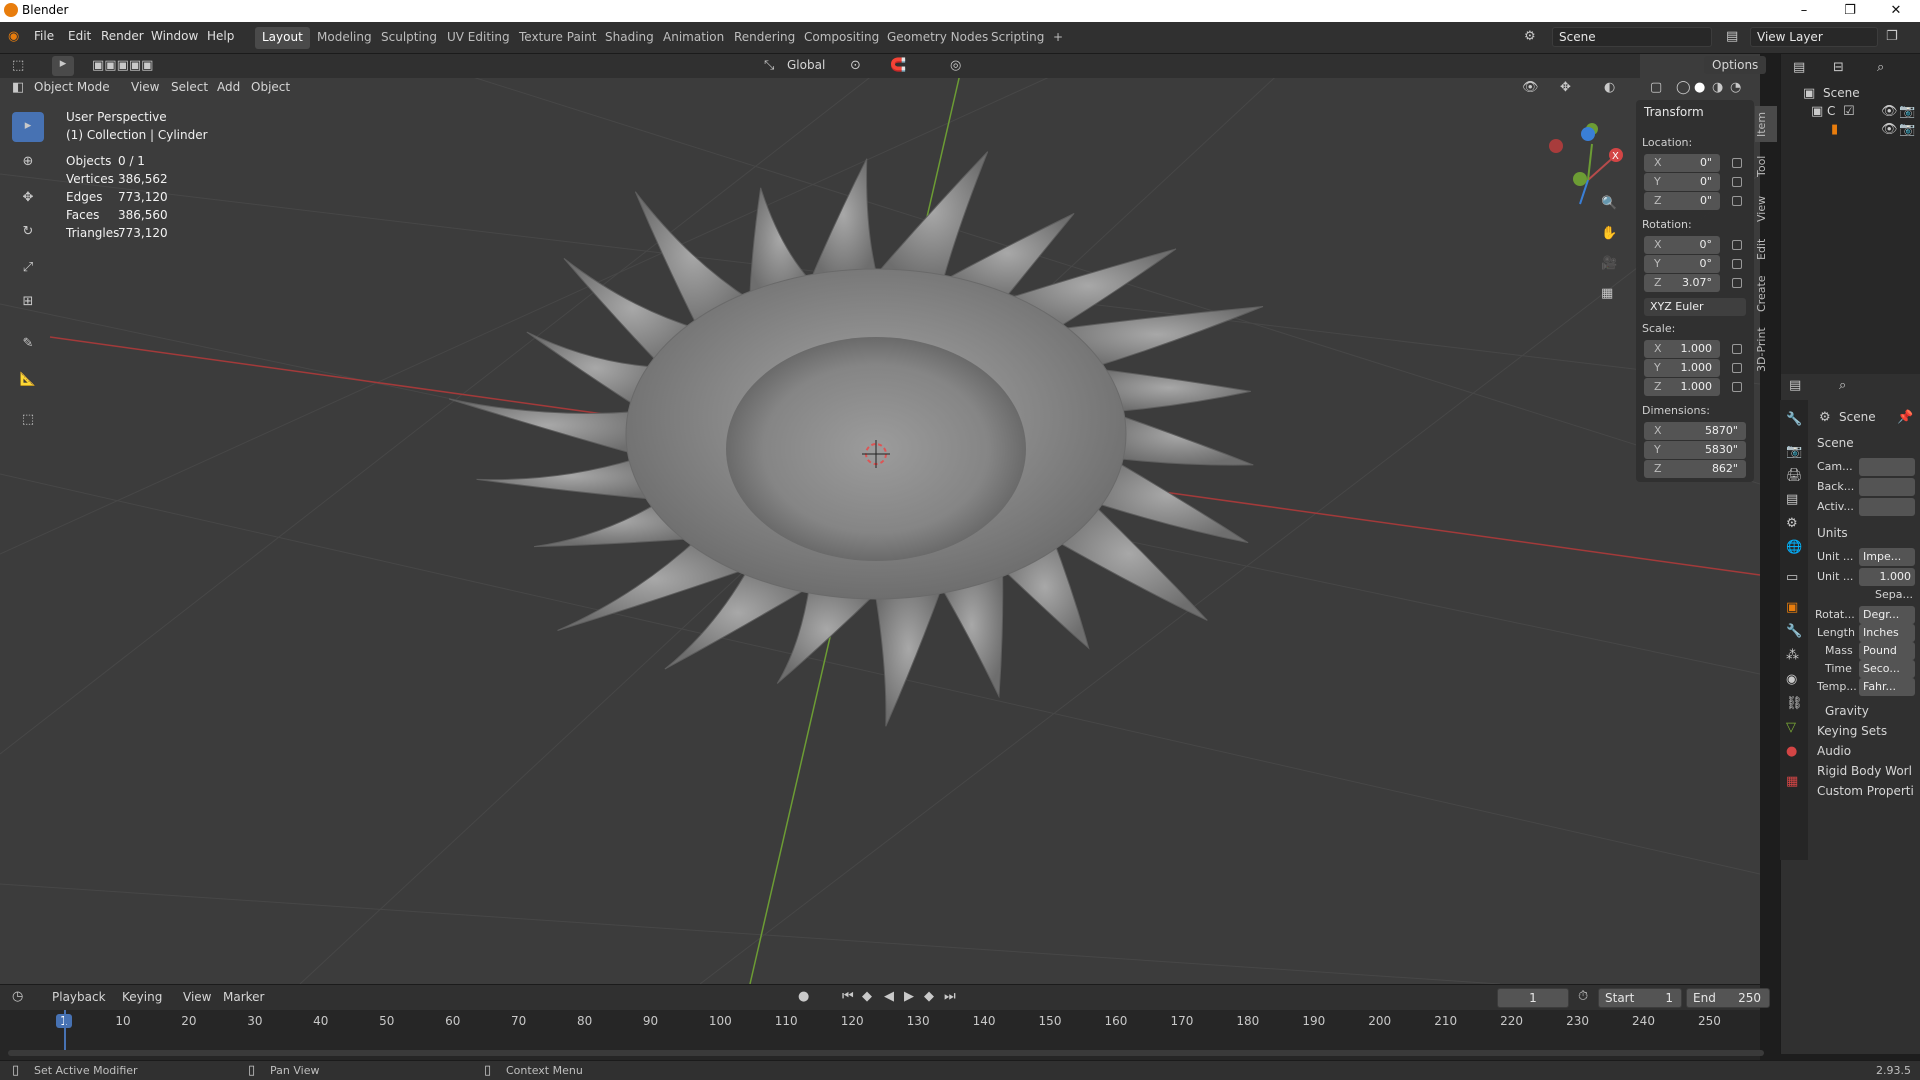  Describe the element at coordinates (1850, 11) in the screenshot. I see `restore-button: ❐` at that location.